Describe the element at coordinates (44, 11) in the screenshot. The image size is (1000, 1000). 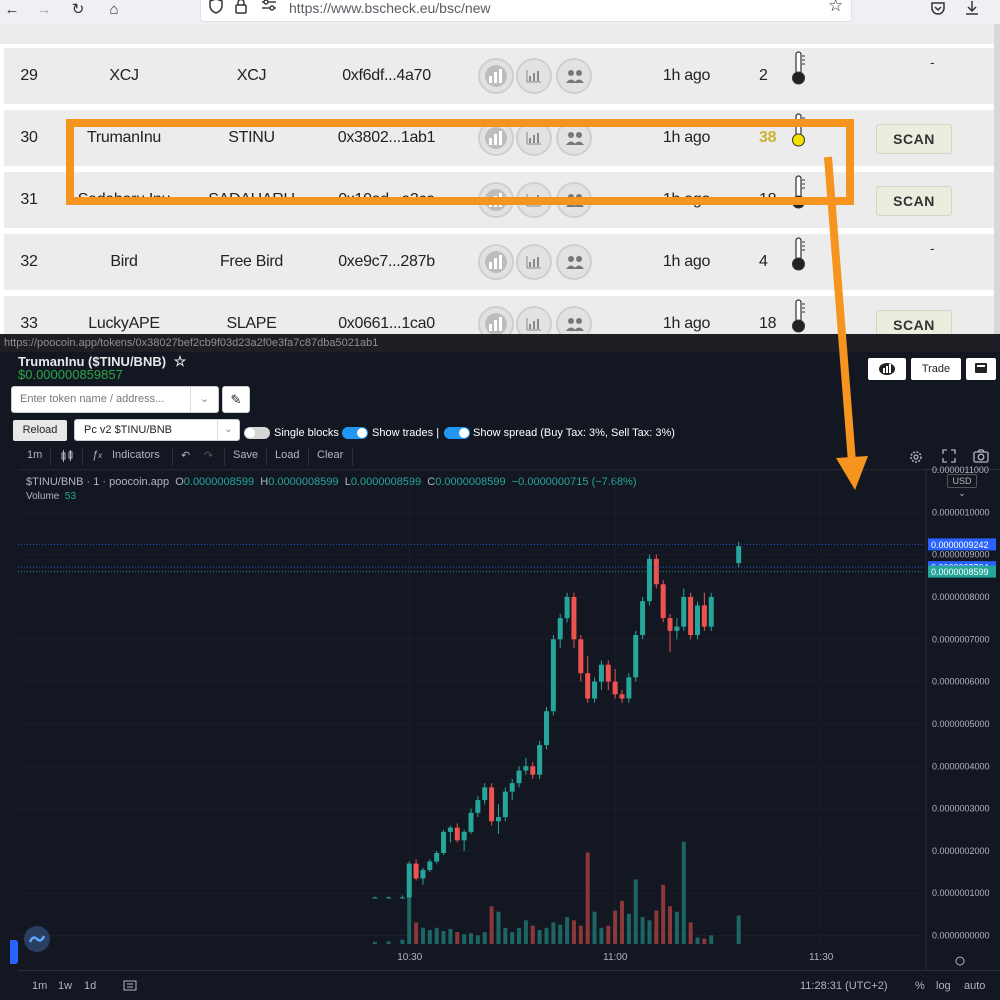
I see `forward-icon: →` at that location.